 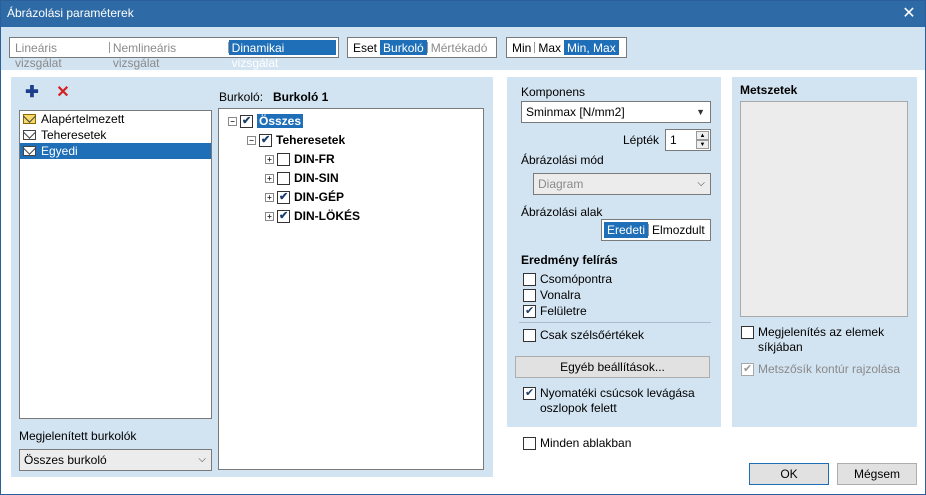 What do you see at coordinates (549, 47) in the screenshot?
I see `tab-max: Max` at bounding box center [549, 47].